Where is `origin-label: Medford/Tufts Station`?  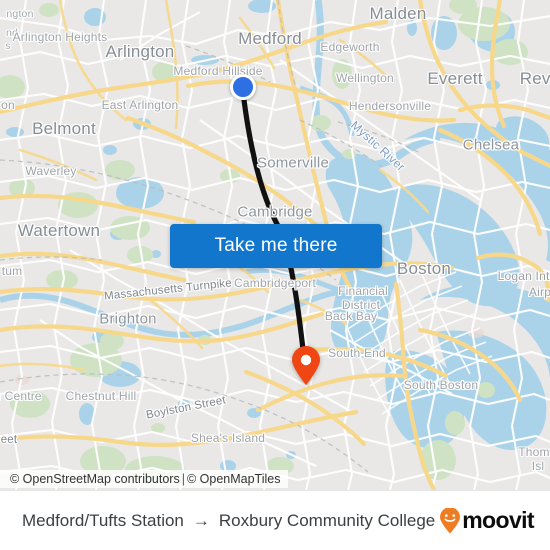 origin-label: Medford/Tufts Station is located at coordinates (103, 520).